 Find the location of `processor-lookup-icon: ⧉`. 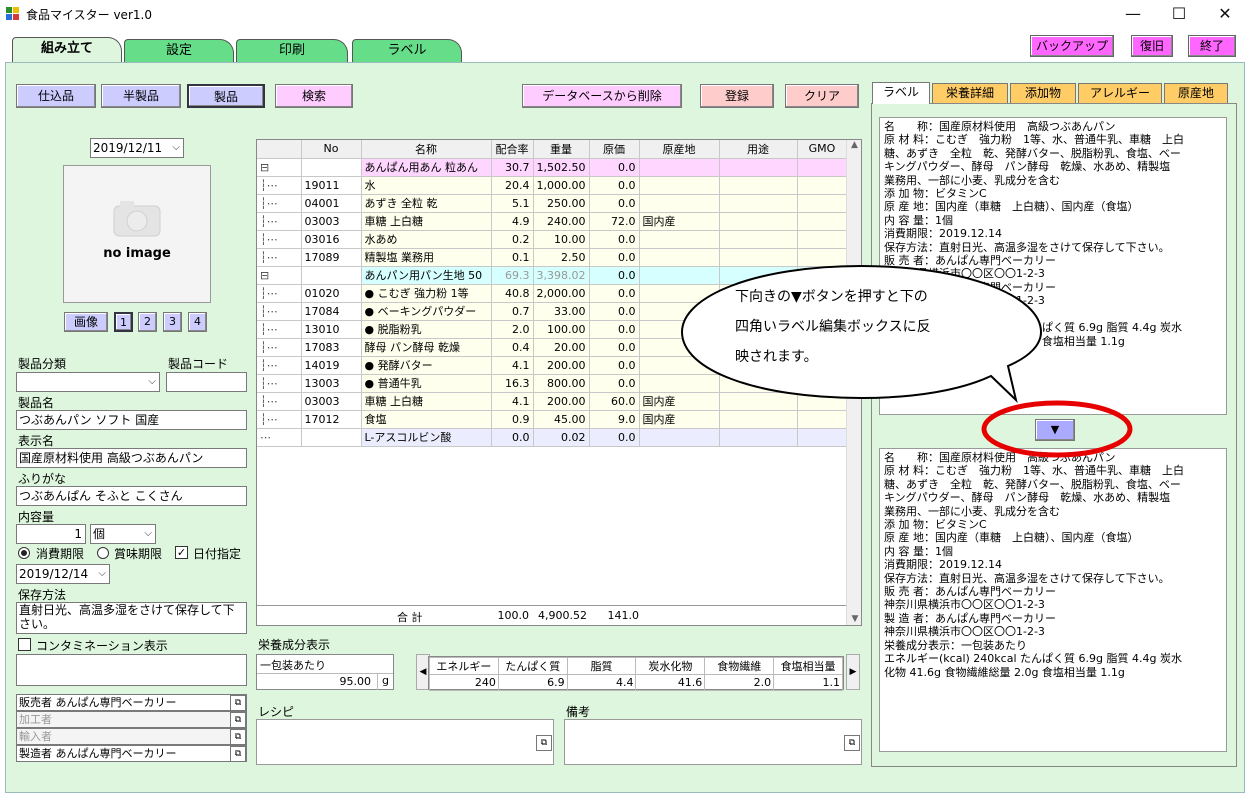

processor-lookup-icon: ⧉ is located at coordinates (238, 720).